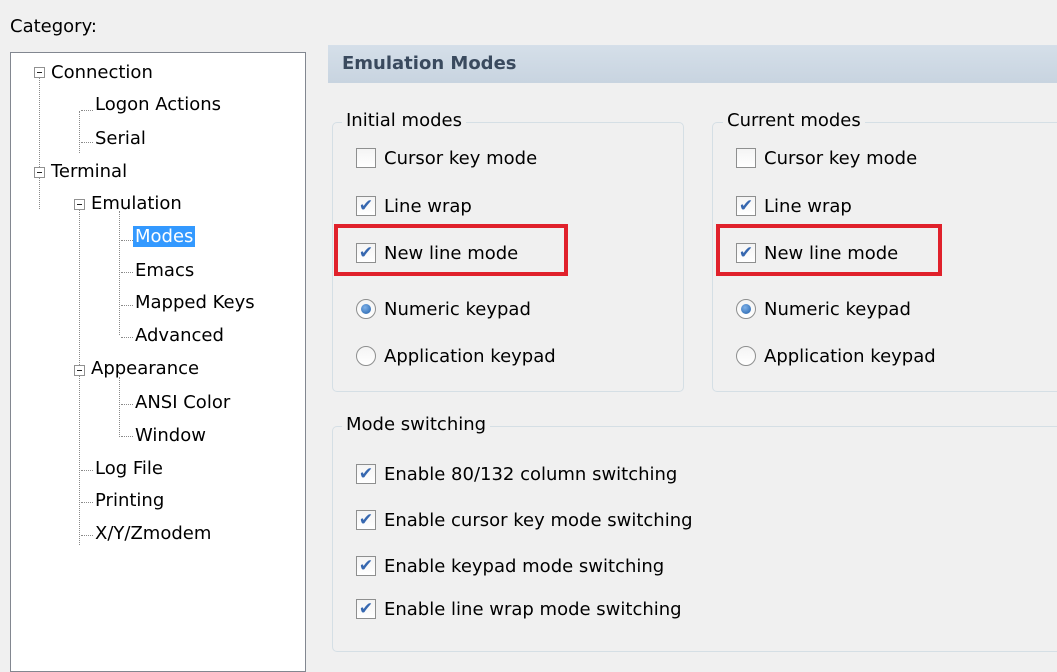 Image resolution: width=1057 pixels, height=672 pixels. Describe the element at coordinates (533, 609) in the screenshot. I see `checkbox-label: Enable line wrap mode switching` at that location.